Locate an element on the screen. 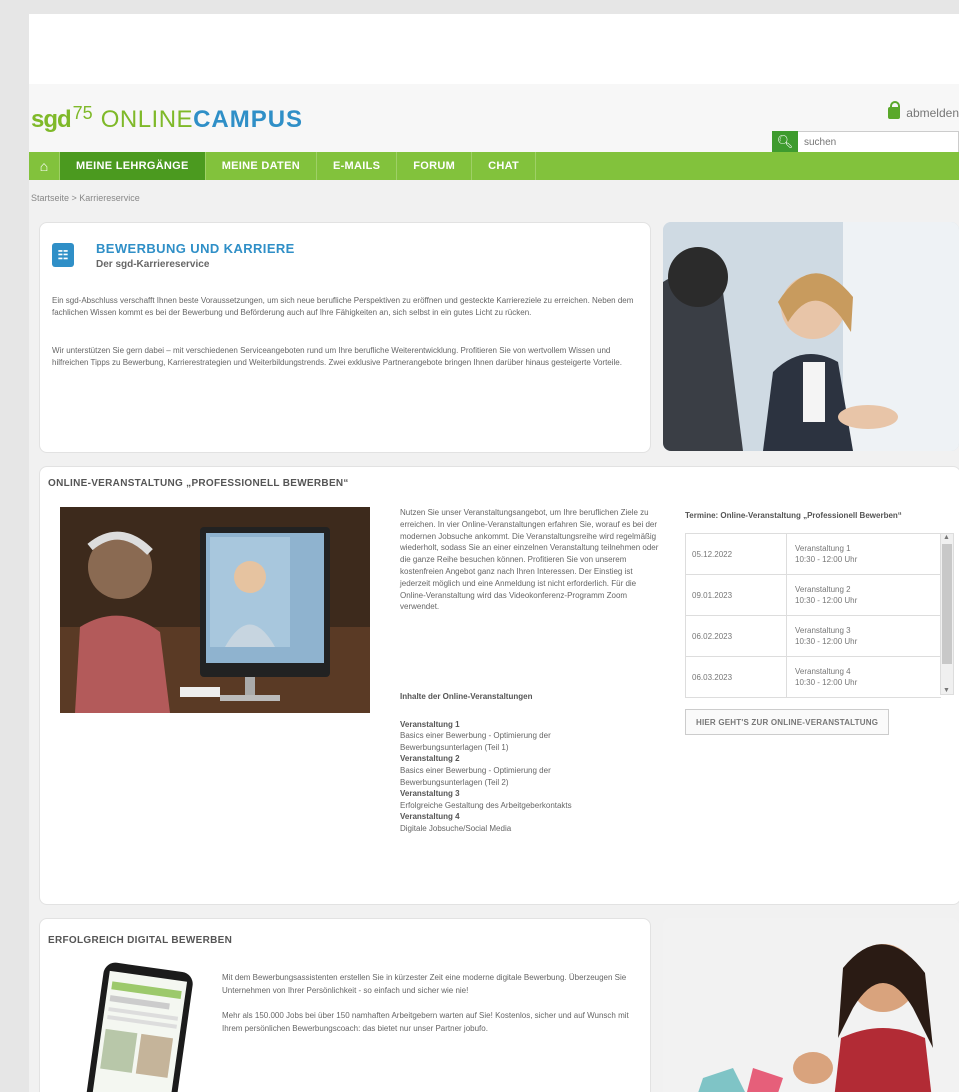  logout-link: abmelden is located at coordinates (923, 110).